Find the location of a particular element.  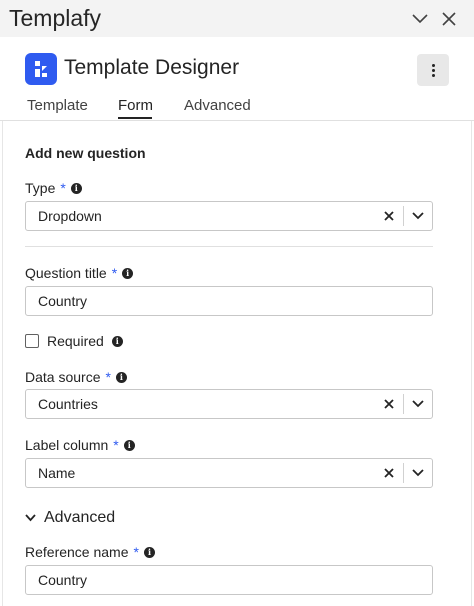

required-label: Required is located at coordinates (75, 341).